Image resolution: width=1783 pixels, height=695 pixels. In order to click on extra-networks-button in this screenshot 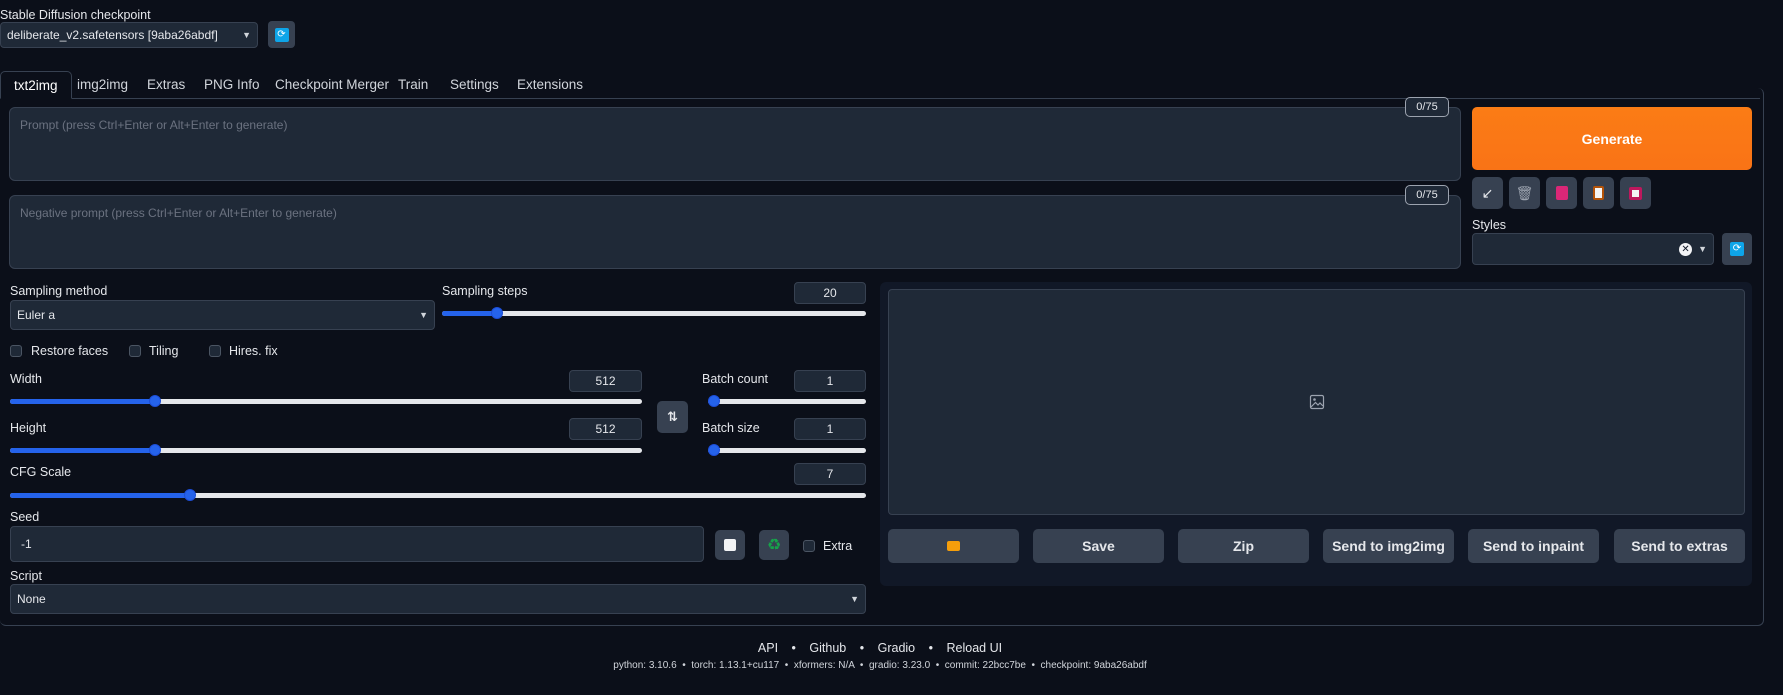, I will do `click(1561, 193)`.